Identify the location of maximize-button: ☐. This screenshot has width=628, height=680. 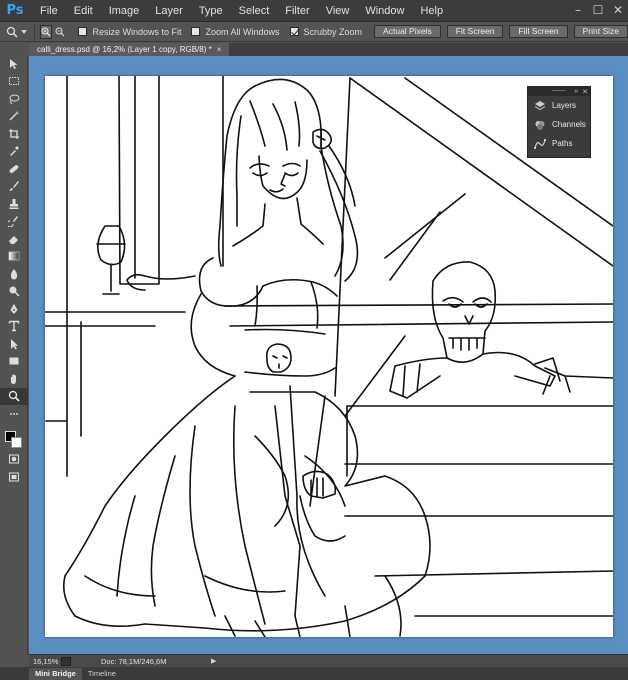
(598, 11).